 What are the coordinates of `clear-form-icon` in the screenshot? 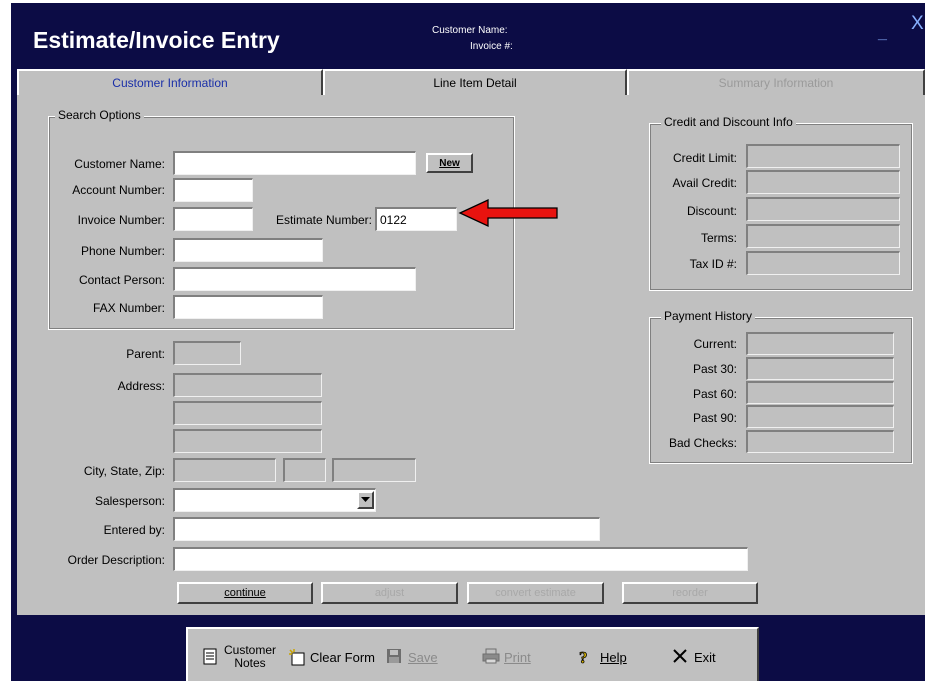 It's located at (297, 657).